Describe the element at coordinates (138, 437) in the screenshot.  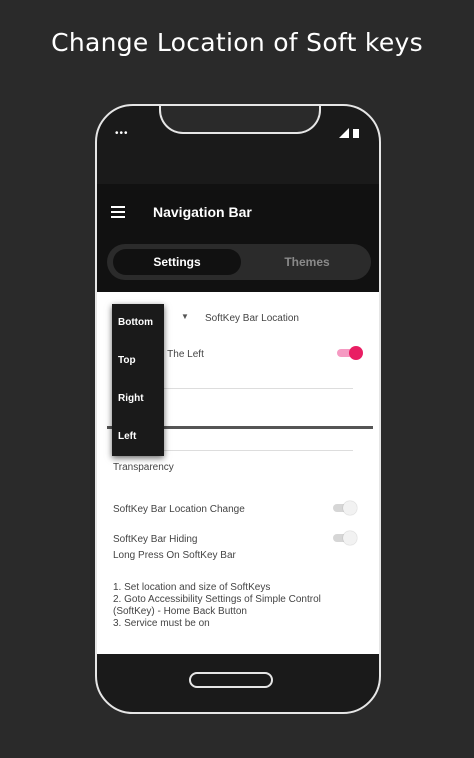
I see `dropdown-option-left: Left` at that location.